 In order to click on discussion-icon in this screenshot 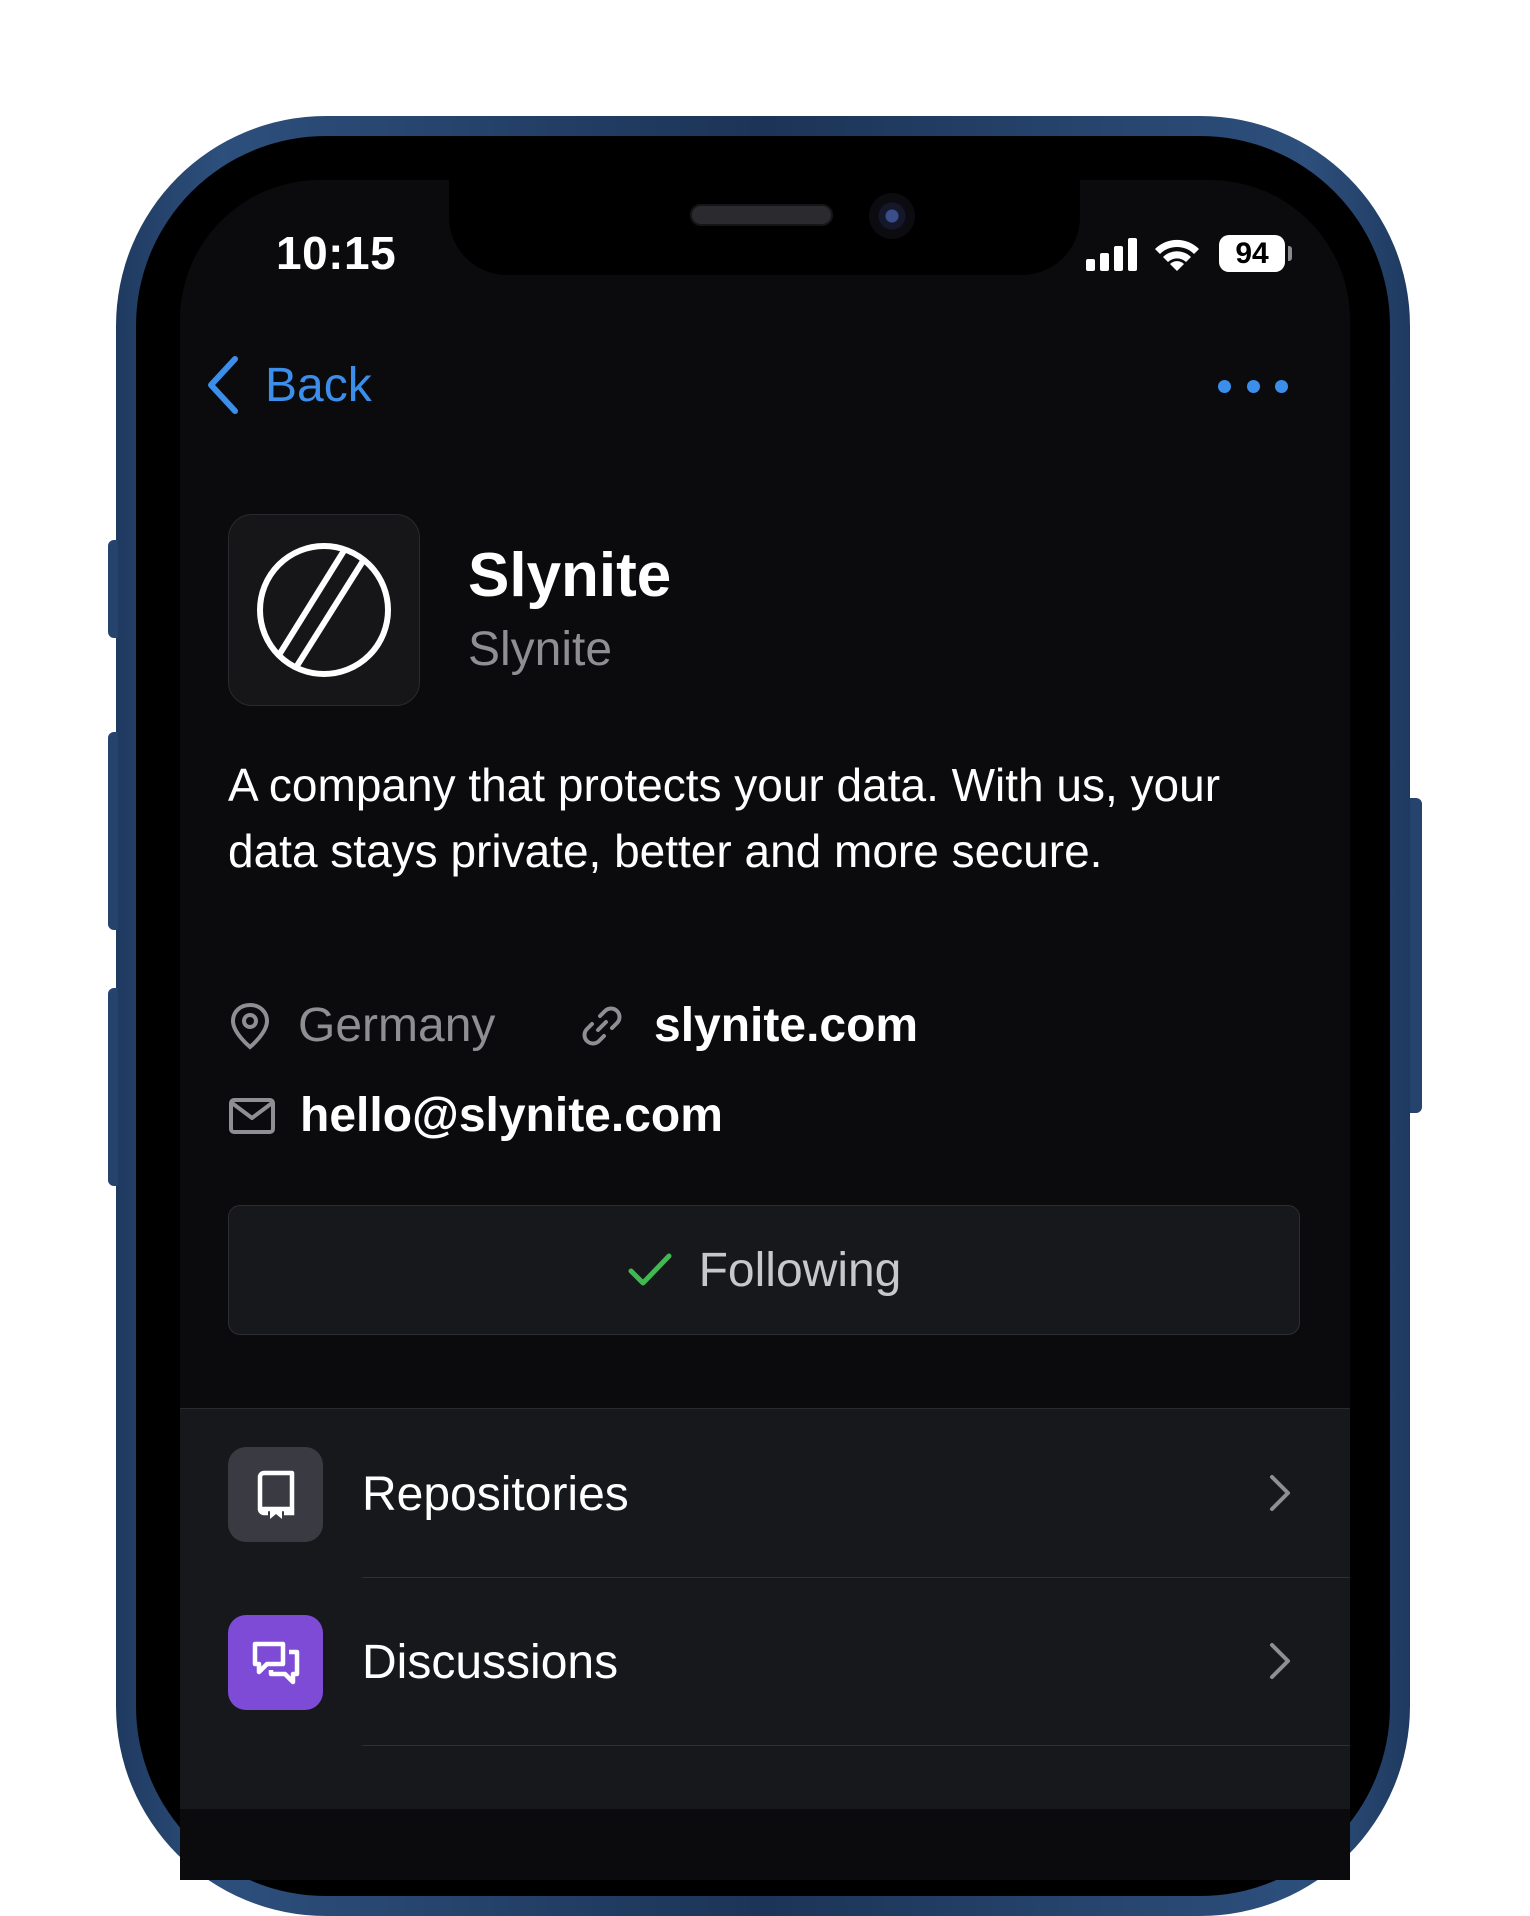, I will do `click(275, 1662)`.